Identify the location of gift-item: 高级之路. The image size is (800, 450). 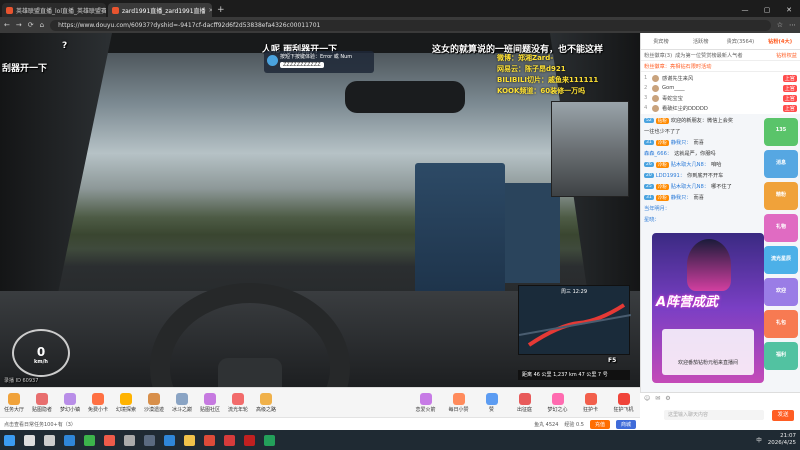
(266, 402).